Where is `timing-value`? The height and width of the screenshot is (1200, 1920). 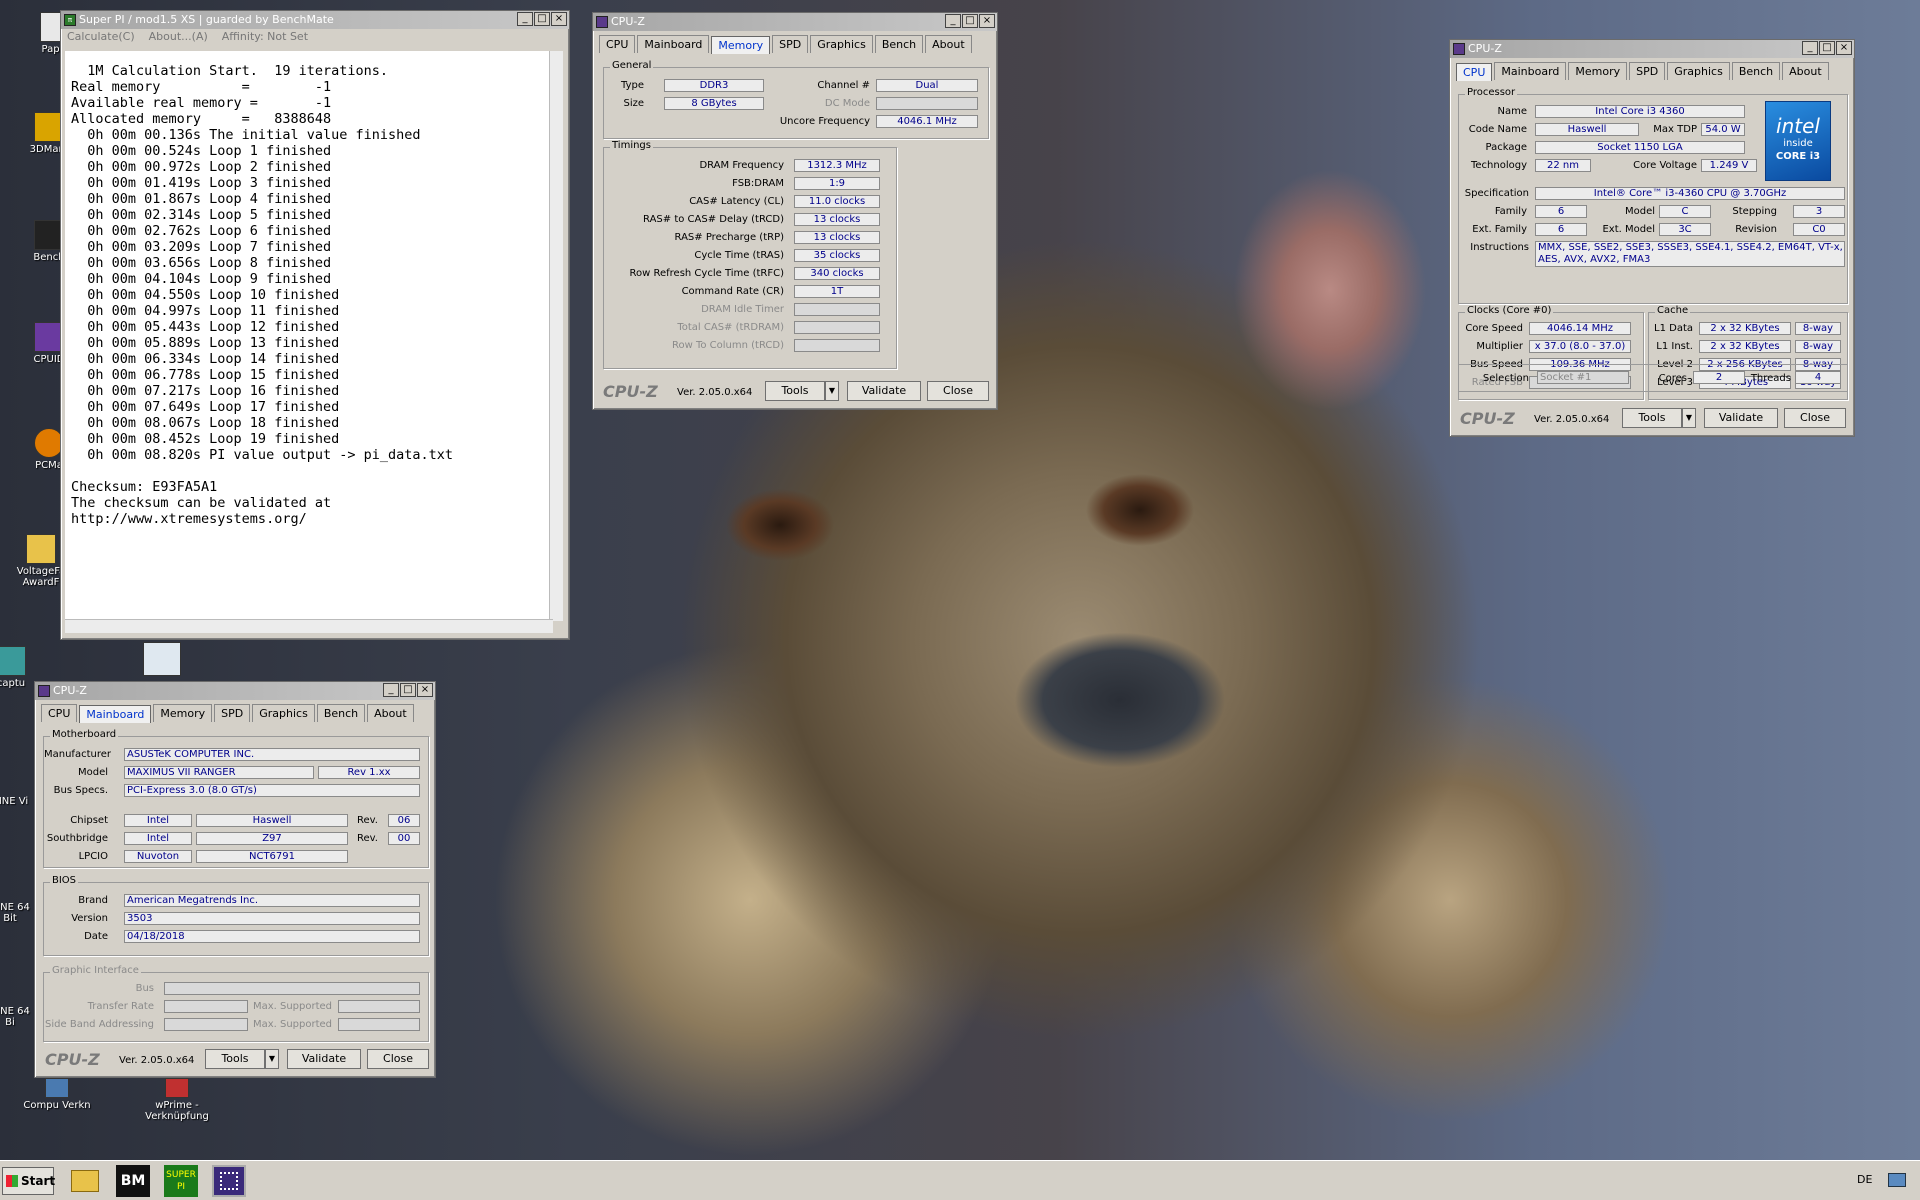
timing-value is located at coordinates (837, 345).